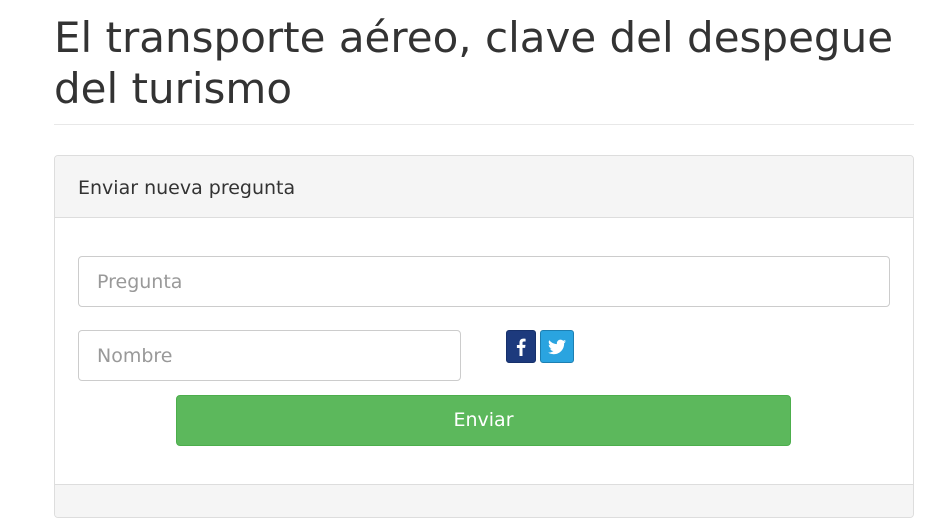 The width and height of the screenshot is (945, 531). Describe the element at coordinates (484, 500) in the screenshot. I see `panel-footer` at that location.